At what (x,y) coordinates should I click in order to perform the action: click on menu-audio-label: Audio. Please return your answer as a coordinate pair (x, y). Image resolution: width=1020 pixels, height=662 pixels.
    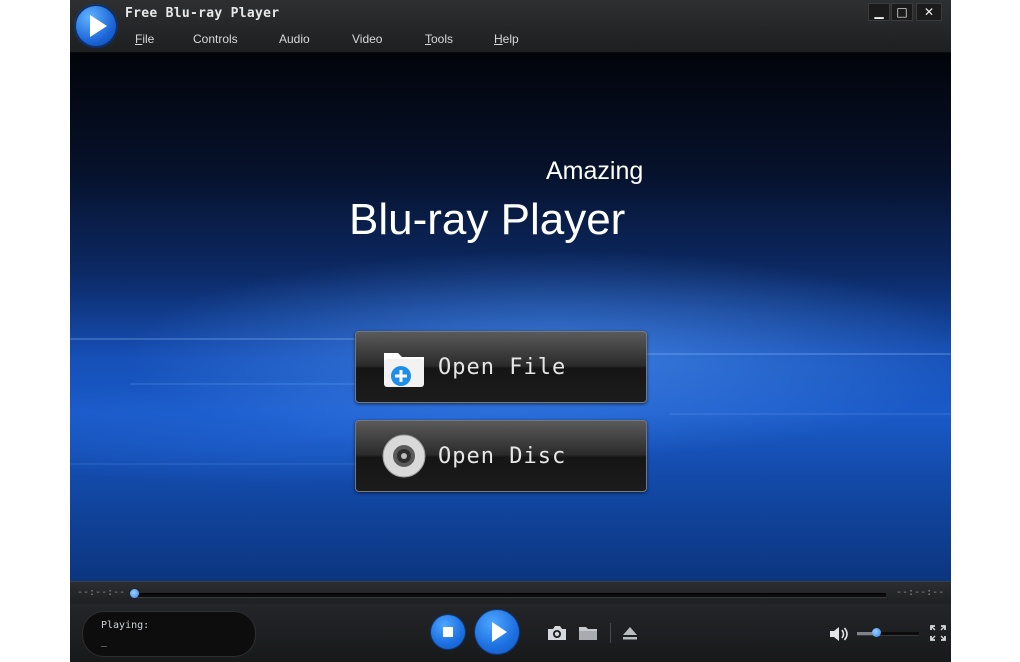
    Looking at the image, I should click on (294, 39).